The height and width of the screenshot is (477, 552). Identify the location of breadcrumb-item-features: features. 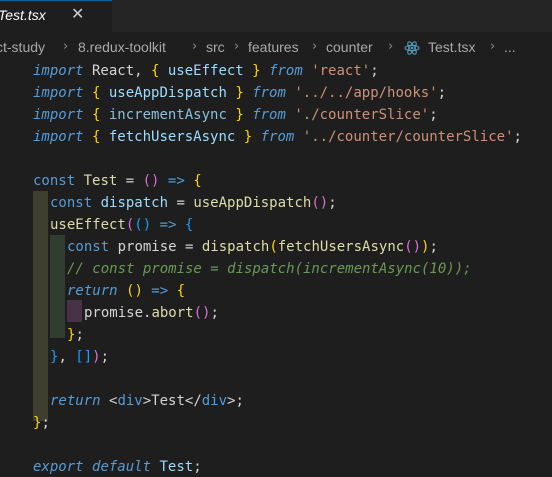
(273, 47).